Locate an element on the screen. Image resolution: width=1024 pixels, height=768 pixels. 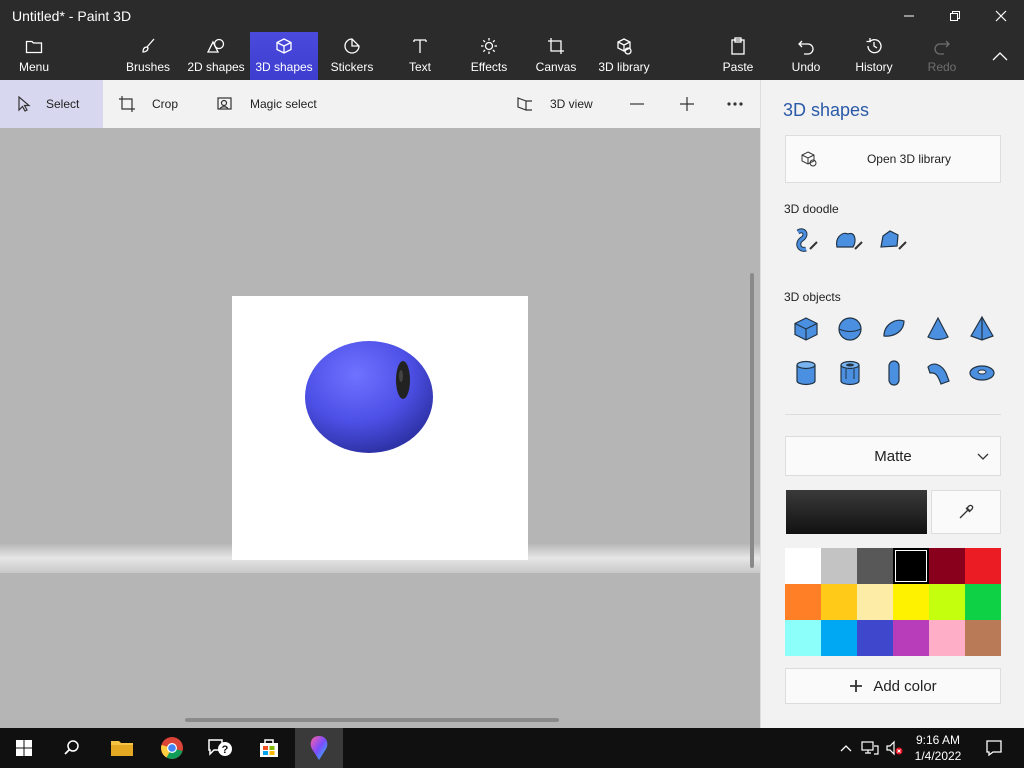
show-hidden-icons-button is located at coordinates (846, 748).